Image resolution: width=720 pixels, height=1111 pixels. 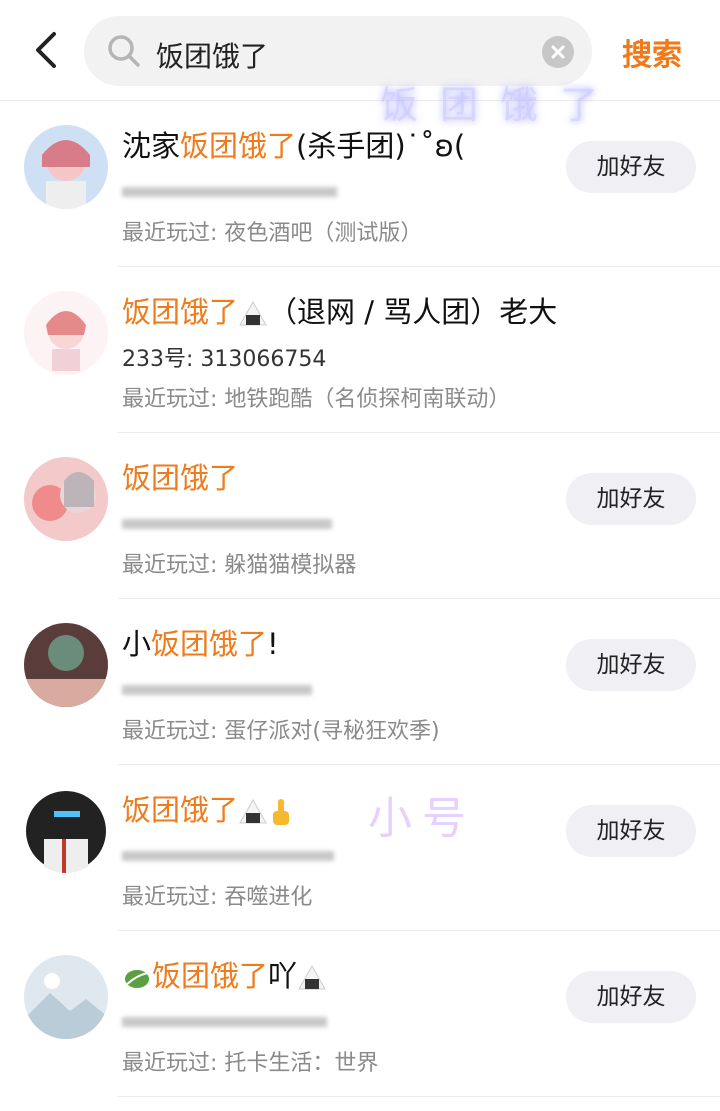 I want to click on list-item: 饭团饿了 最近玩过: 吞噬进化 加好友, so click(x=360, y=848).